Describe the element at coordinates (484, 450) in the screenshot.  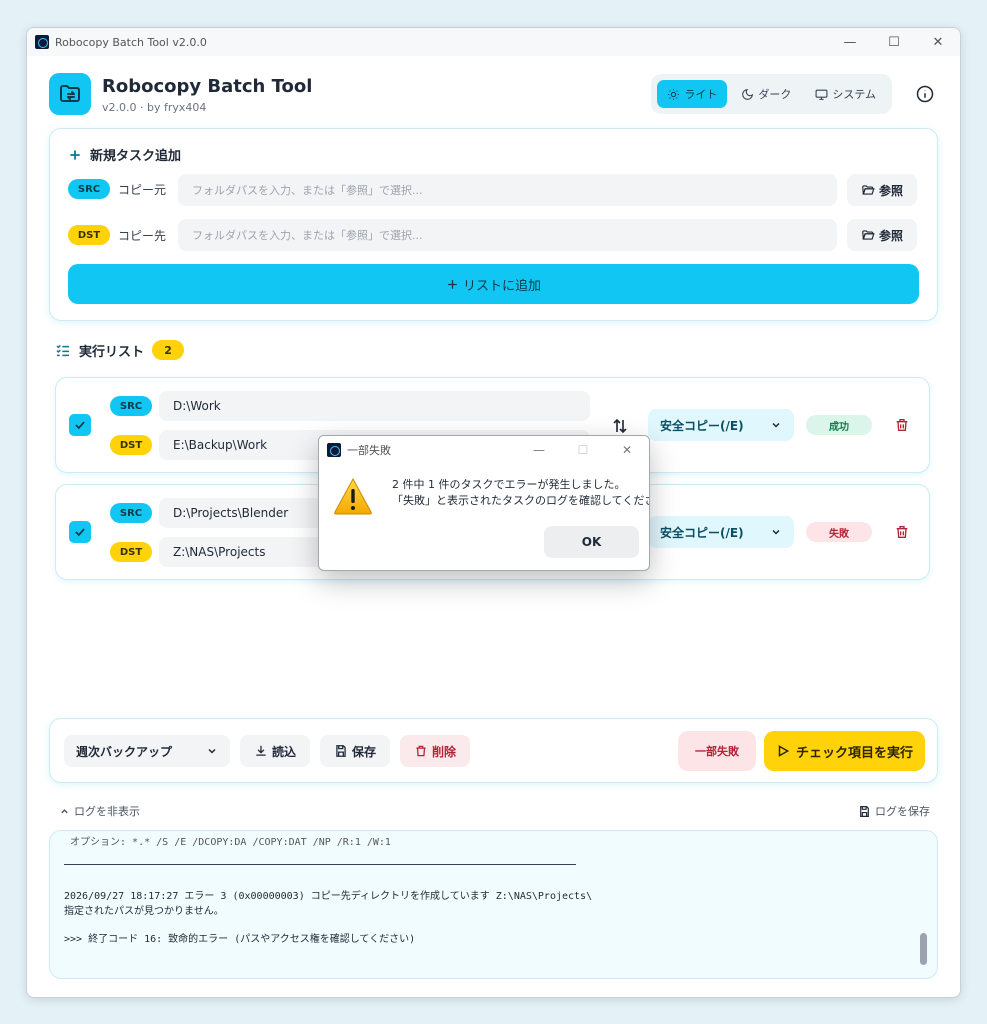
I see `dialog-title-bar: 一部失敗 — ☐ ✕` at that location.